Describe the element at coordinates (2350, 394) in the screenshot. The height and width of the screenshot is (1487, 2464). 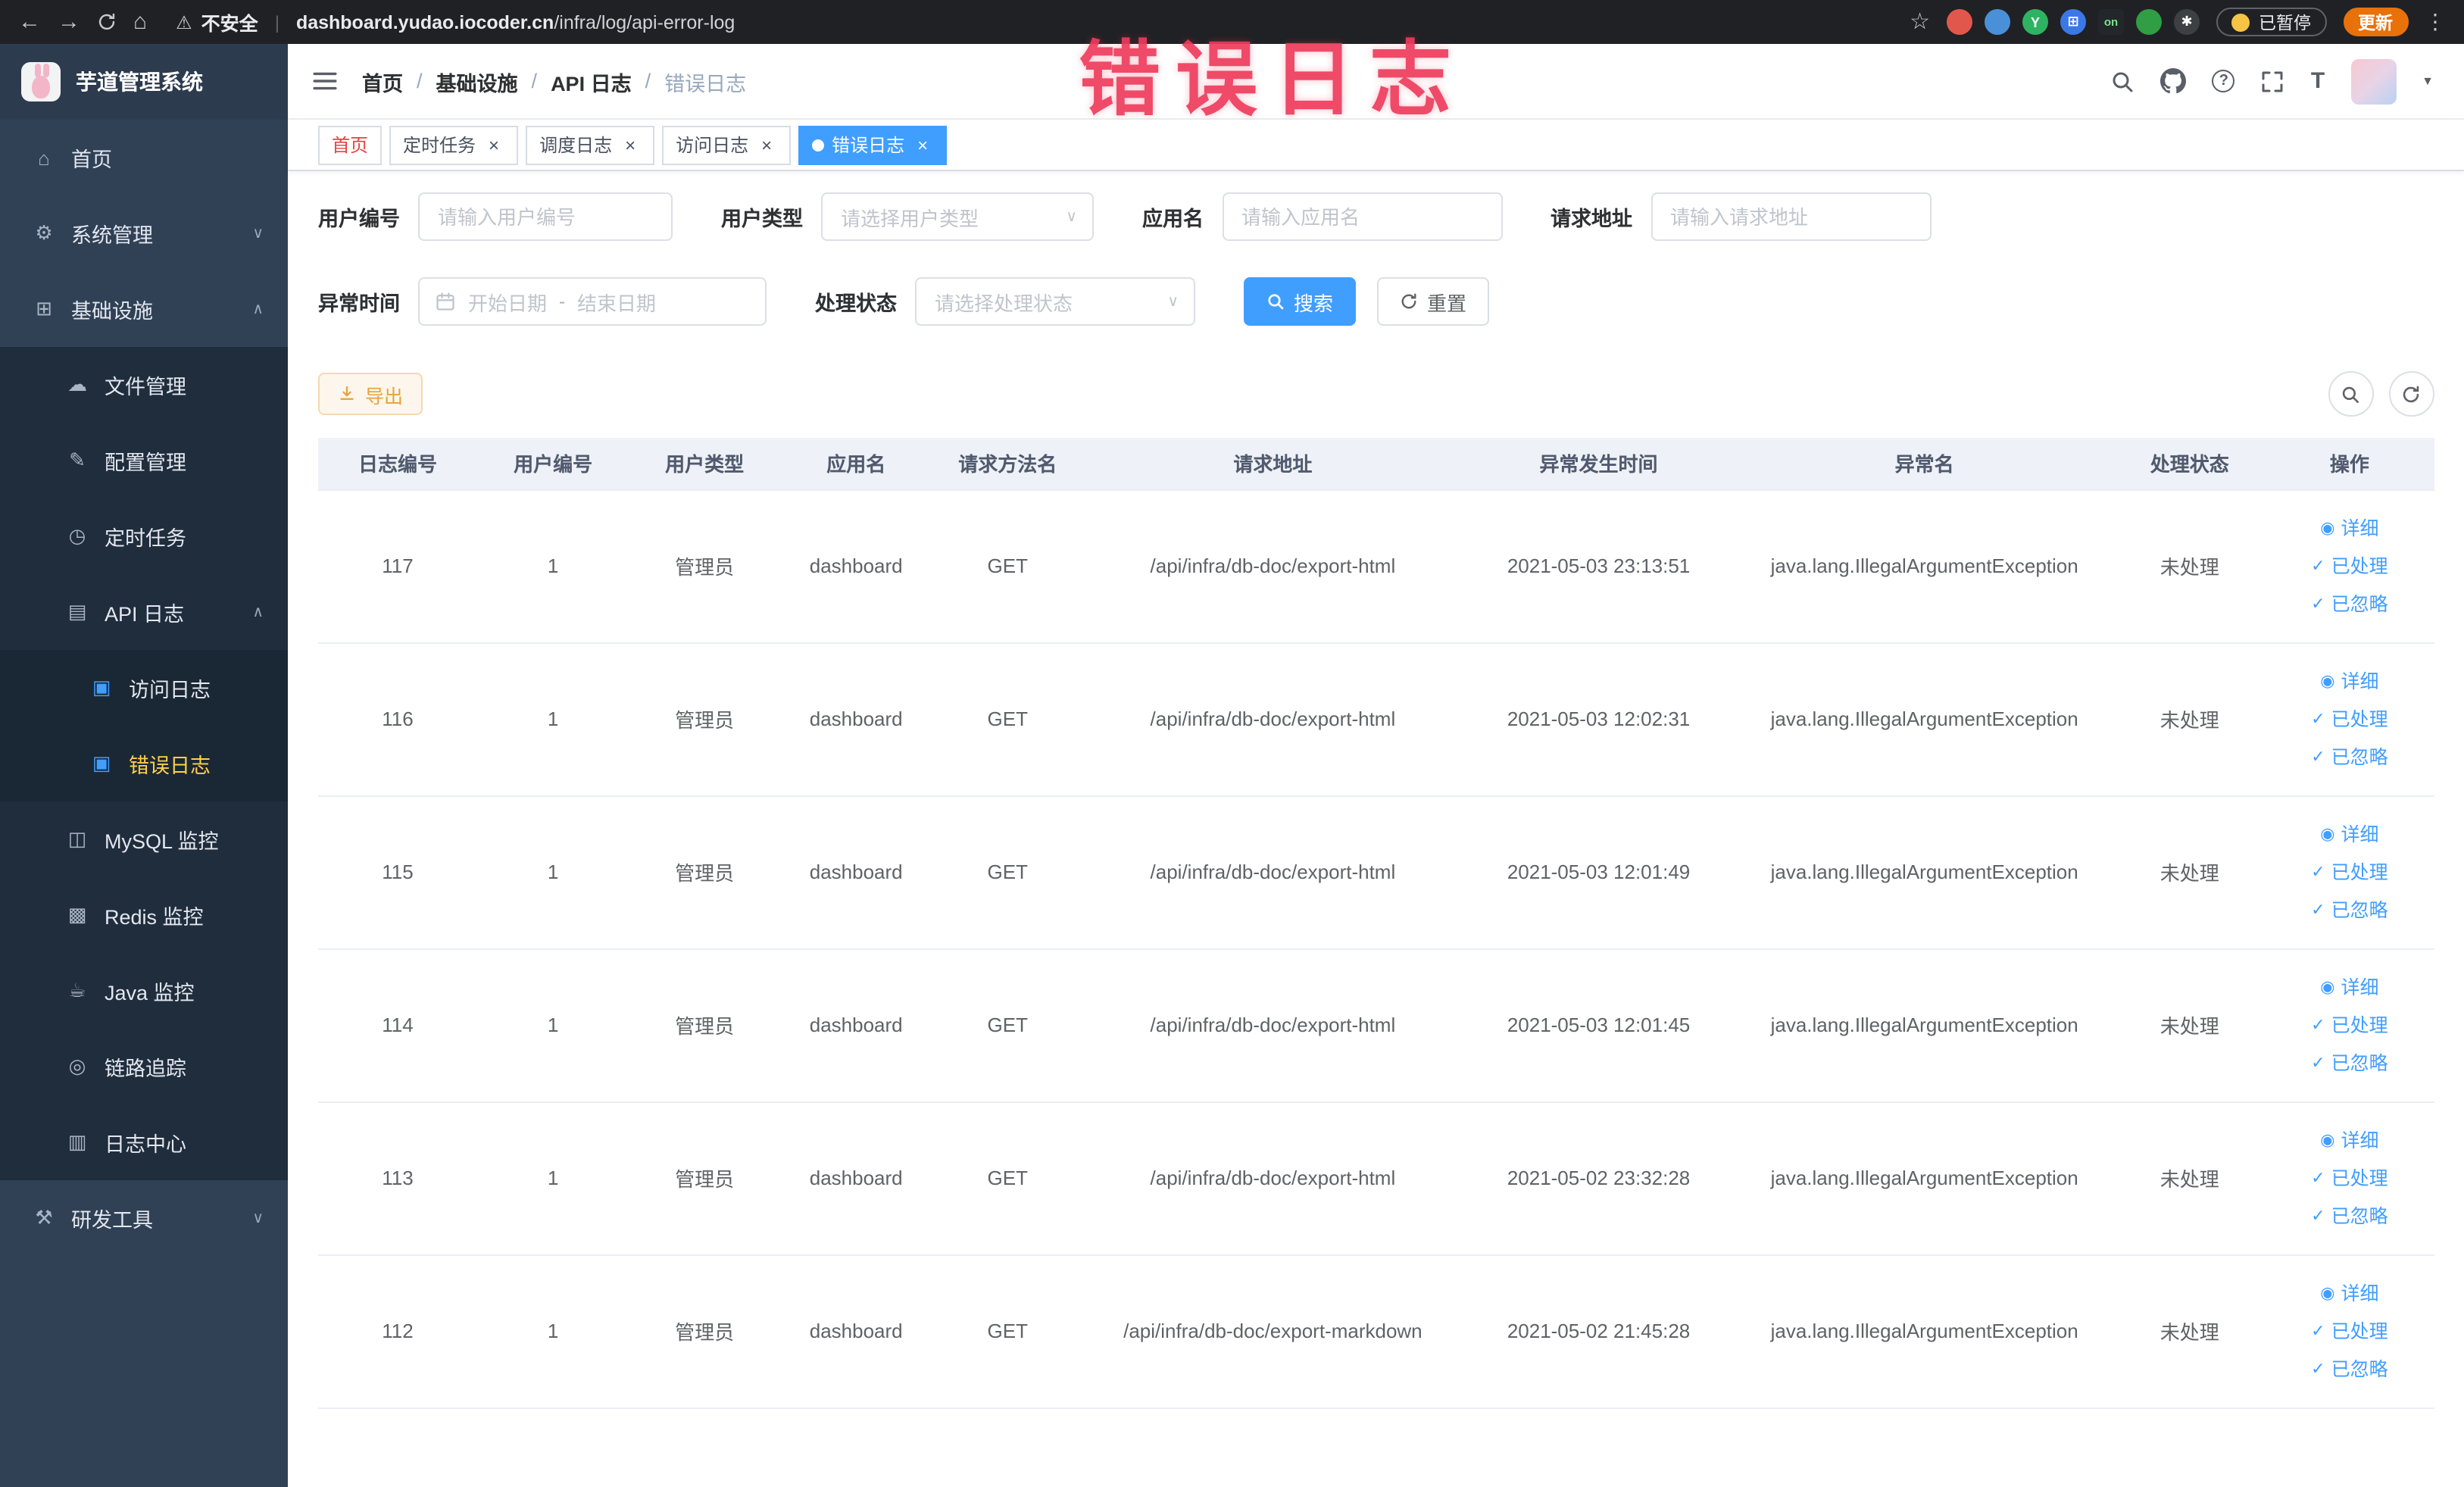
I see `toggle-search-button` at that location.